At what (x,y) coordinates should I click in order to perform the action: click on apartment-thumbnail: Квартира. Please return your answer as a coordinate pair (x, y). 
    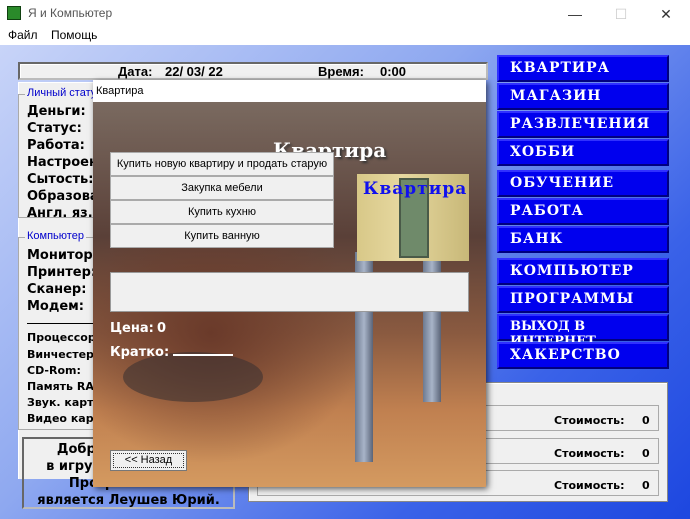
    Looking at the image, I should click on (413, 217).